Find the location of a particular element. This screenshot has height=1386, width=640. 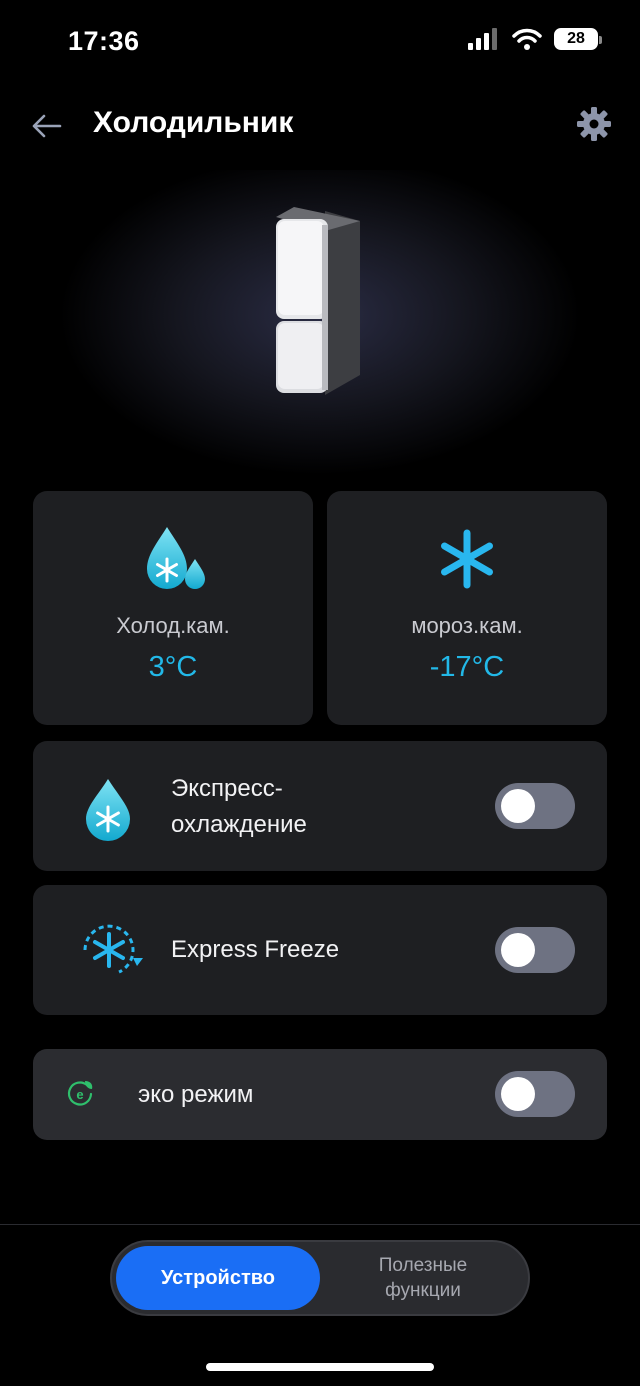

zone-label: Холод.кам. is located at coordinates (173, 625).